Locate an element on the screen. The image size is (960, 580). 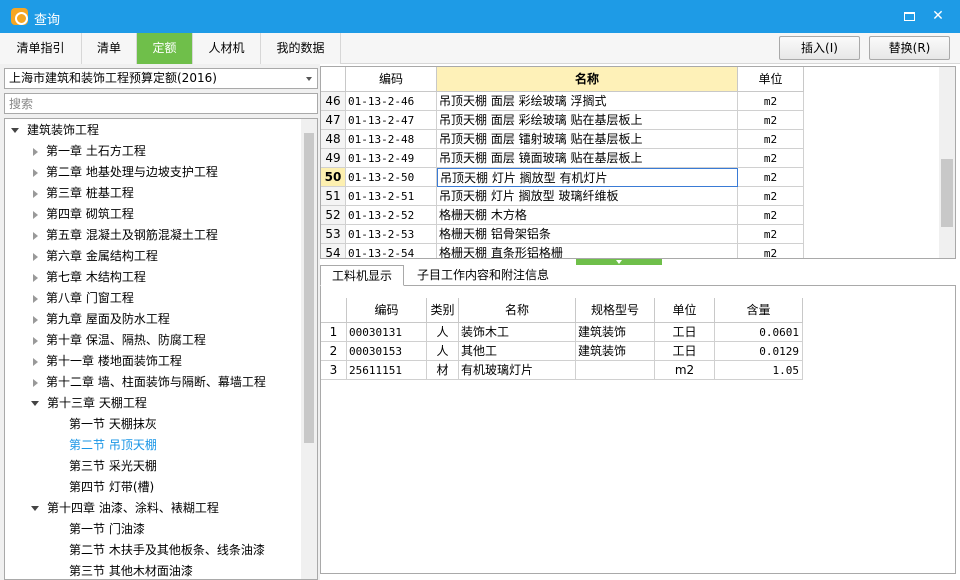
material-name-cell: 其他工 is located at coordinates (517, 351).